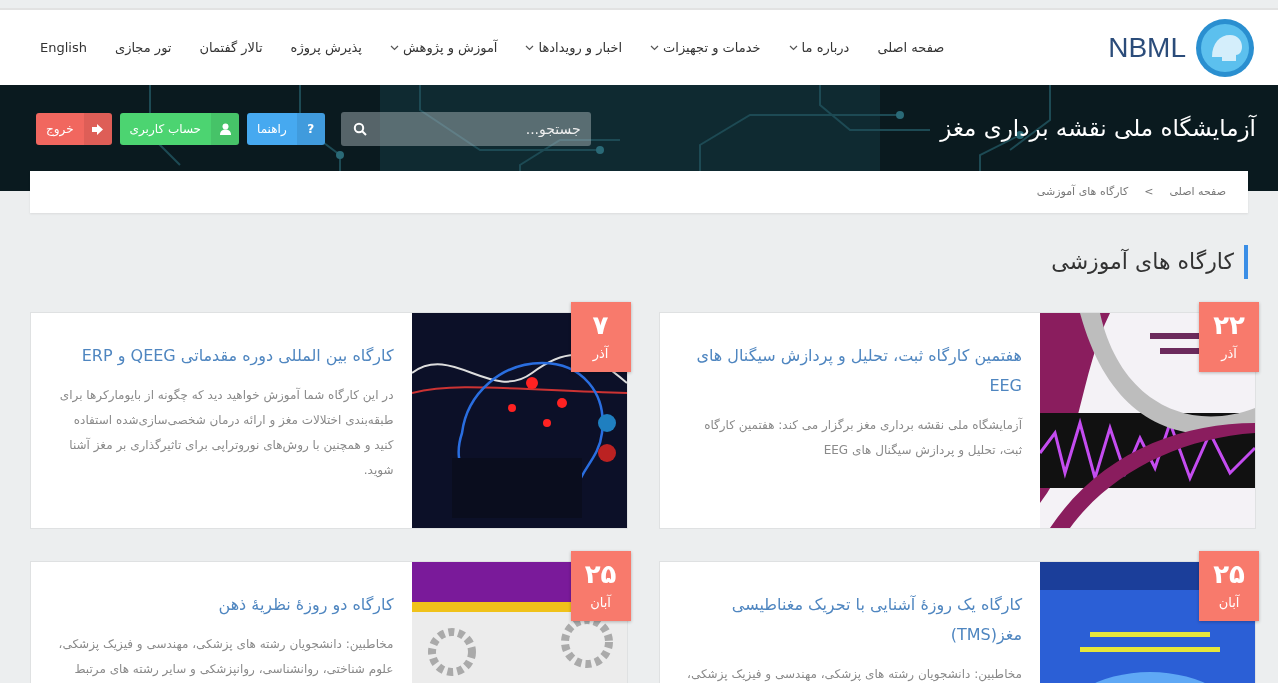  I want to click on nav-link: تالار گفتمان, so click(231, 47).